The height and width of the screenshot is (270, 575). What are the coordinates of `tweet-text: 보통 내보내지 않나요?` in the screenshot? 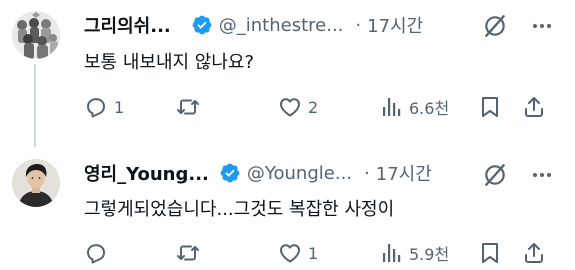 It's located at (169, 62).